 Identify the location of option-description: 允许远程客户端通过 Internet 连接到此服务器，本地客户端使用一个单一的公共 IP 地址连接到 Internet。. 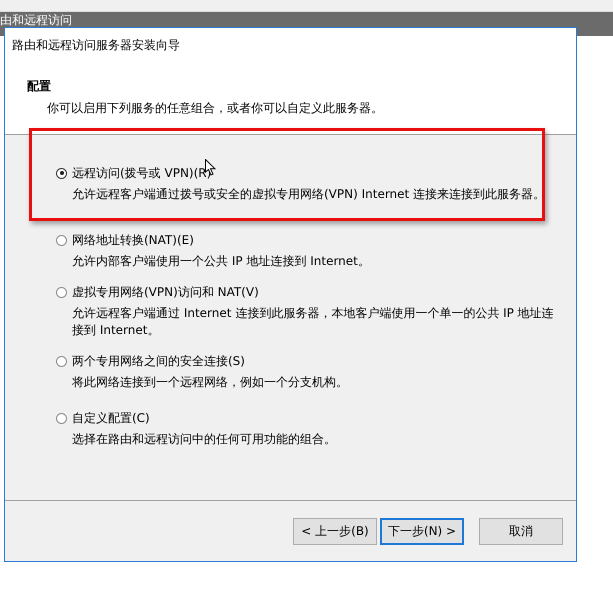
(313, 322).